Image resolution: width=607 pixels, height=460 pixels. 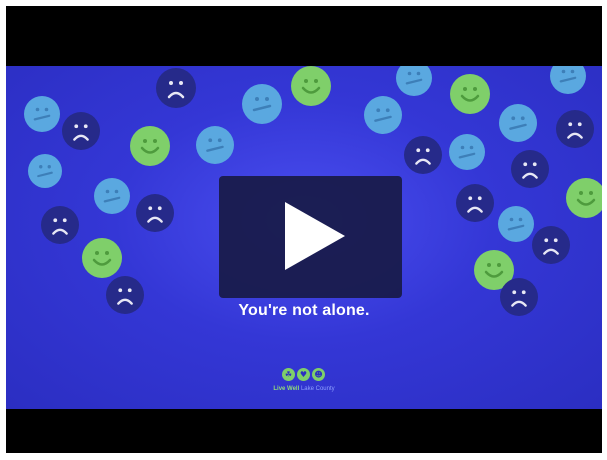 I want to click on brand-name: Live Well Lake County, so click(x=304, y=389).